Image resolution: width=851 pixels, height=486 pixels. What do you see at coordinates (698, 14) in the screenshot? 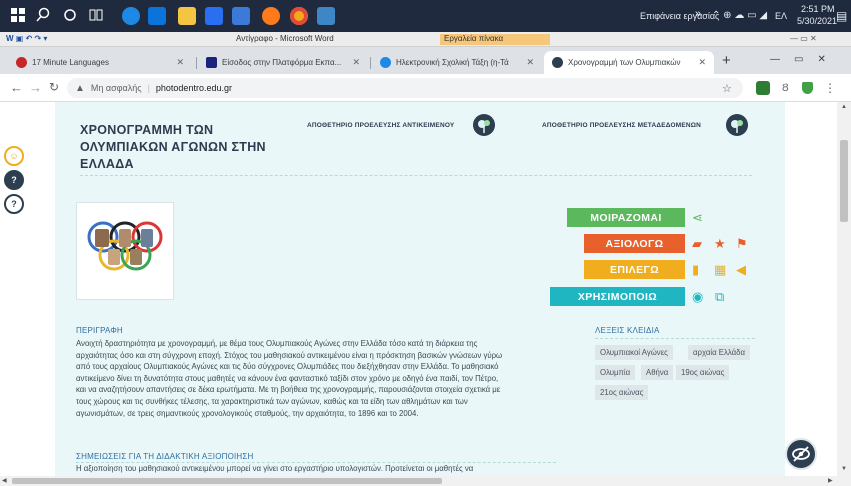
I see `toolbar-chevron: »` at bounding box center [698, 14].